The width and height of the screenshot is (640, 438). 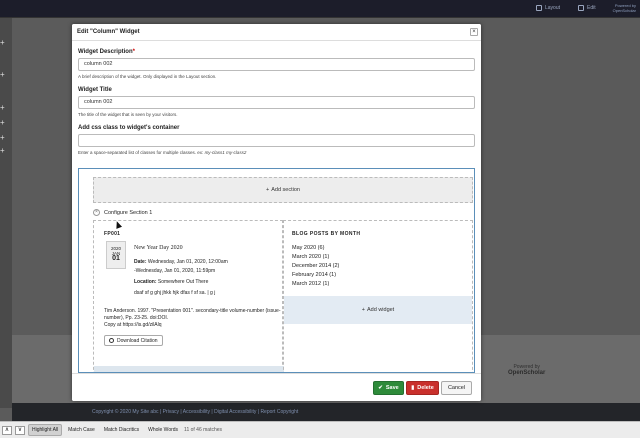 What do you see at coordinates (133, 52) in the screenshot?
I see `required-mark: *` at bounding box center [133, 52].